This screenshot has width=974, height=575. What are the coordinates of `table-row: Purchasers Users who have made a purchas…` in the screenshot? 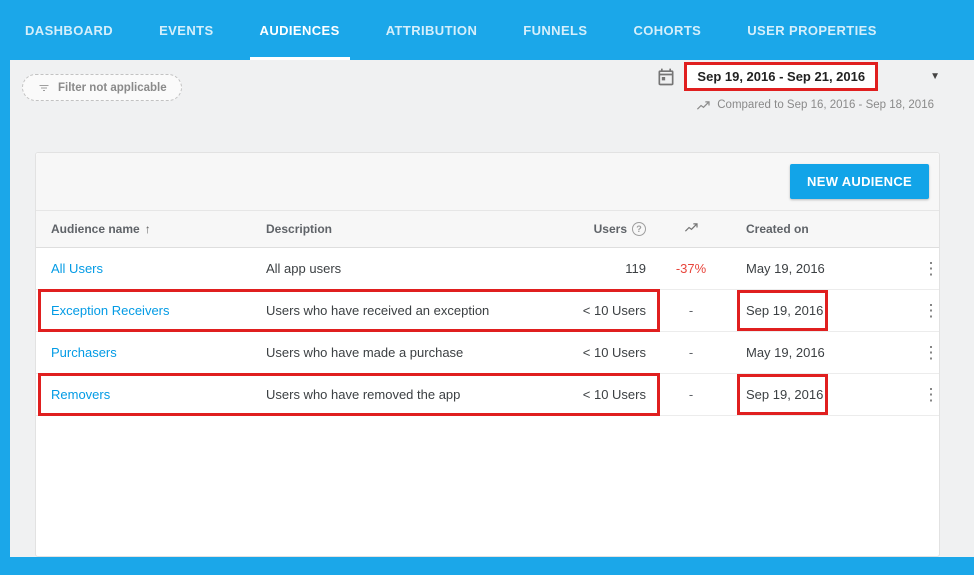 It's located at (488, 353).